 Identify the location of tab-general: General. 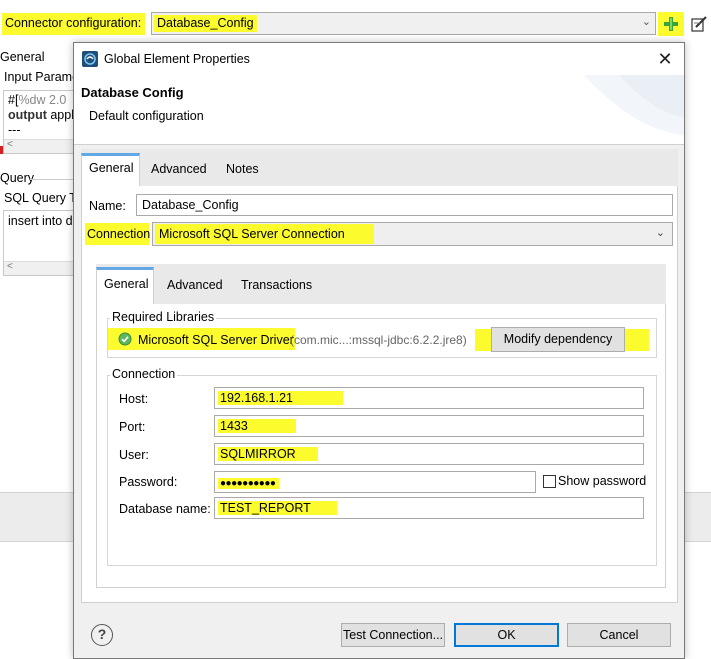
(110, 170).